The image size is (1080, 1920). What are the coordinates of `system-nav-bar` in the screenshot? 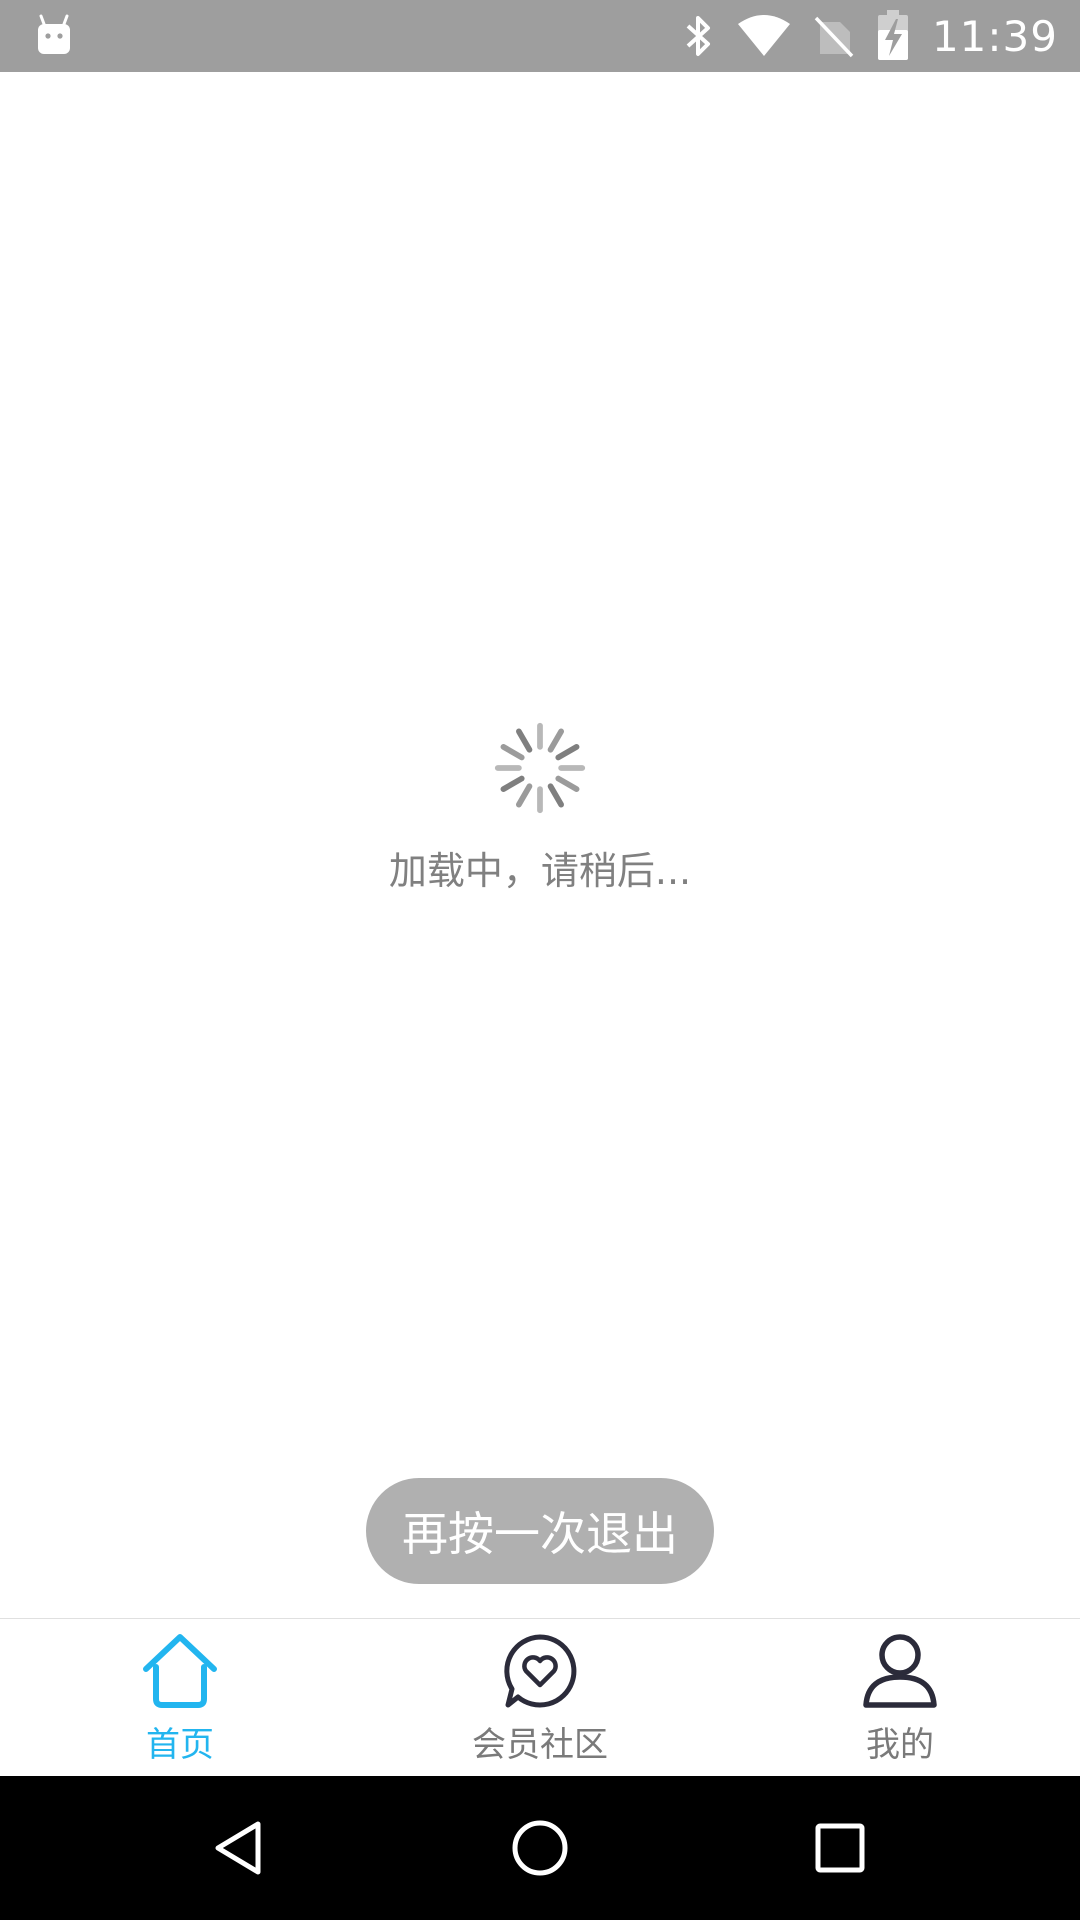 It's located at (540, 1848).